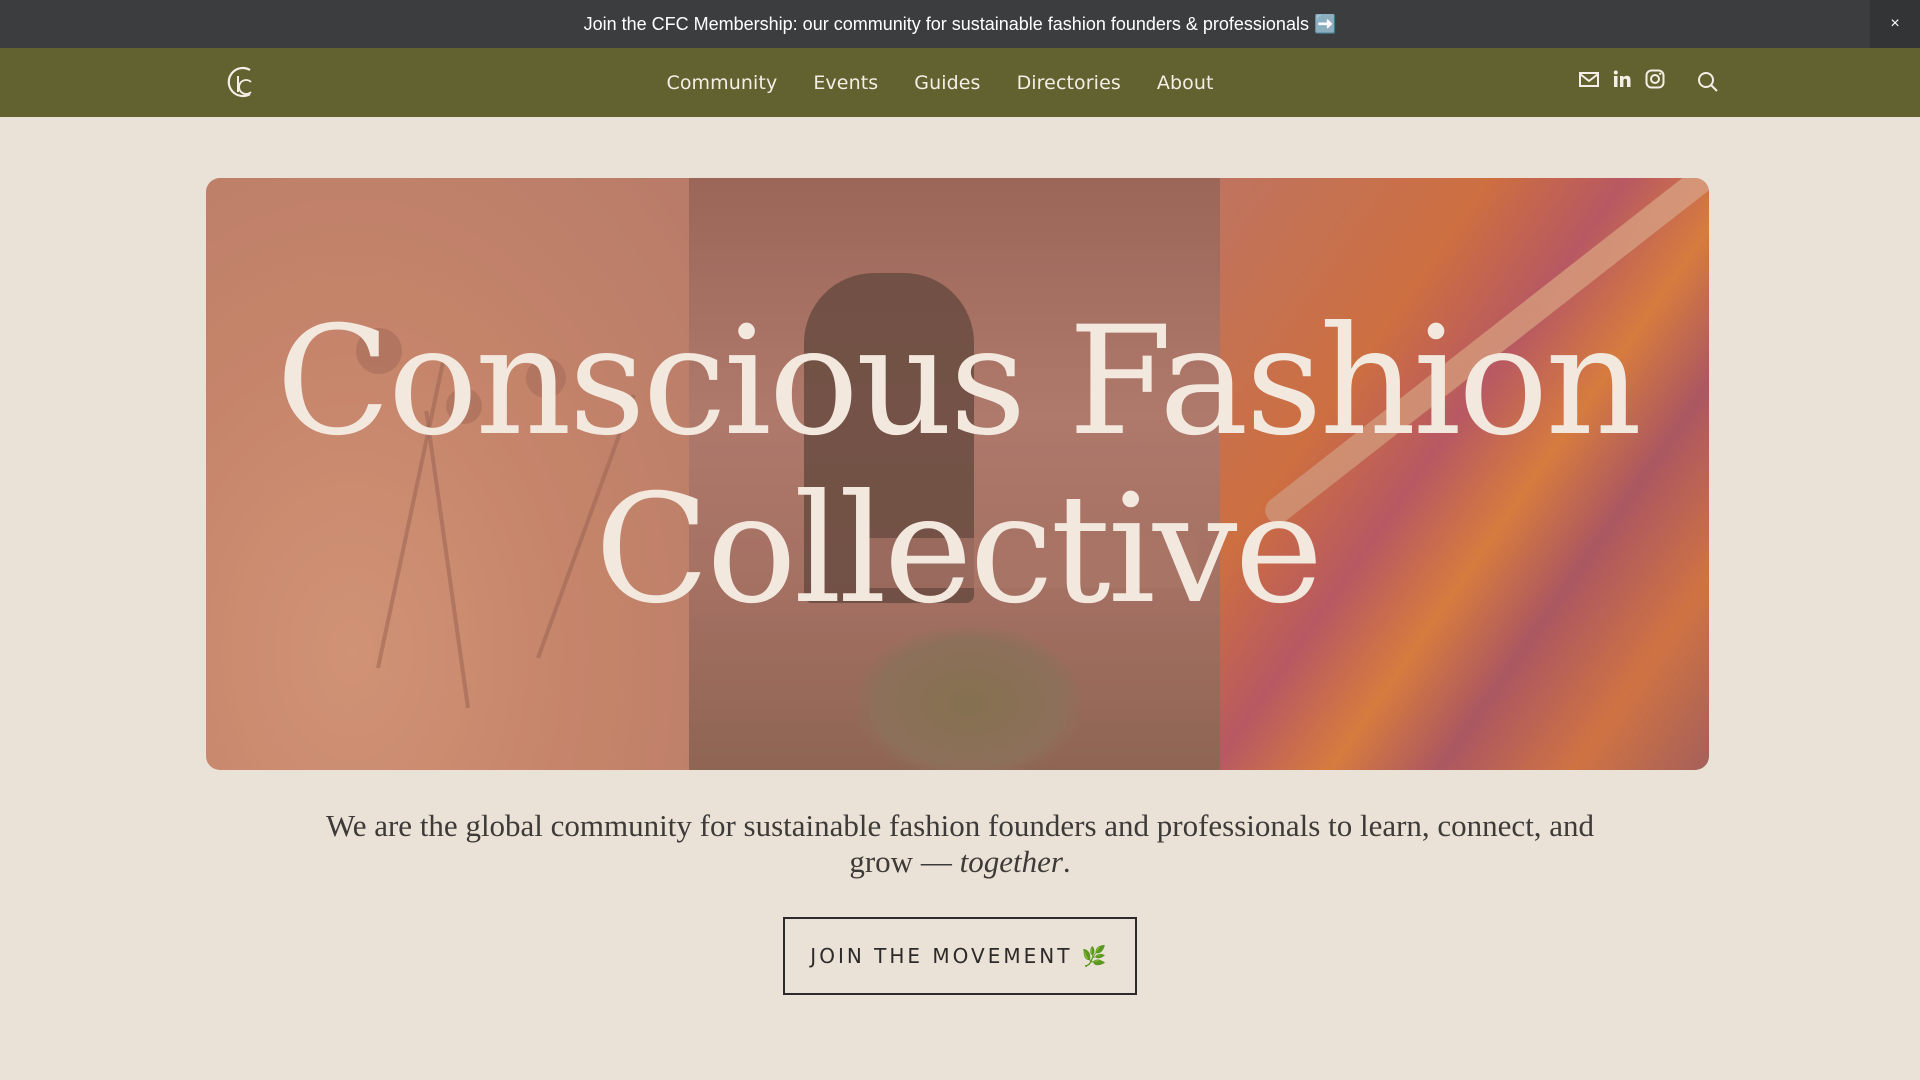  What do you see at coordinates (1655, 79) in the screenshot?
I see `instagram-icon` at bounding box center [1655, 79].